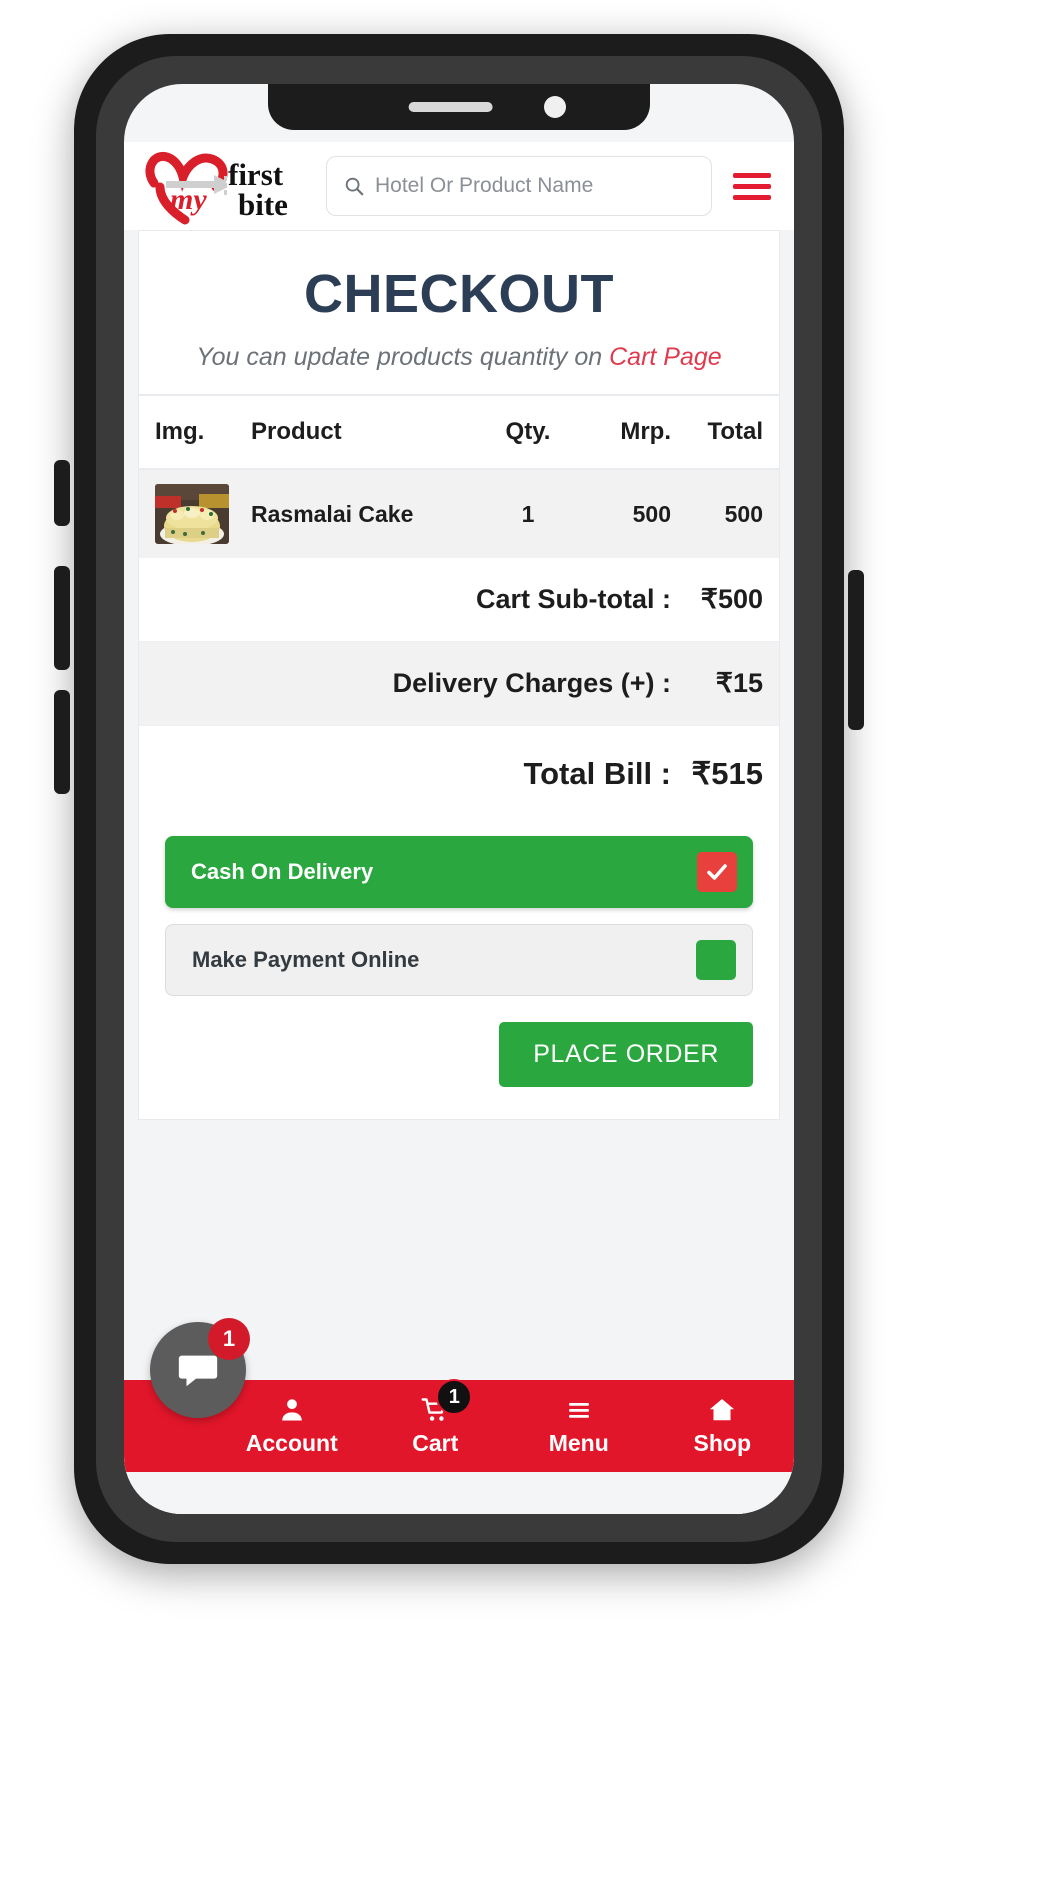 The height and width of the screenshot is (1890, 1063). What do you see at coordinates (459, 774) in the screenshot?
I see `total-bill-row: Total Bill : ₹515` at bounding box center [459, 774].